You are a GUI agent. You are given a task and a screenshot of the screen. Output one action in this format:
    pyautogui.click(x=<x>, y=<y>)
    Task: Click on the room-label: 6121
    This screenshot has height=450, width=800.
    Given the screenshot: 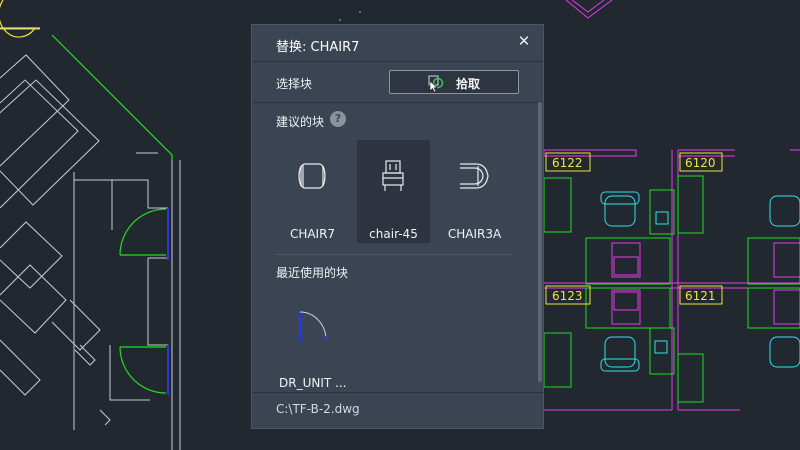 What is the action you would take?
    pyautogui.click(x=700, y=296)
    